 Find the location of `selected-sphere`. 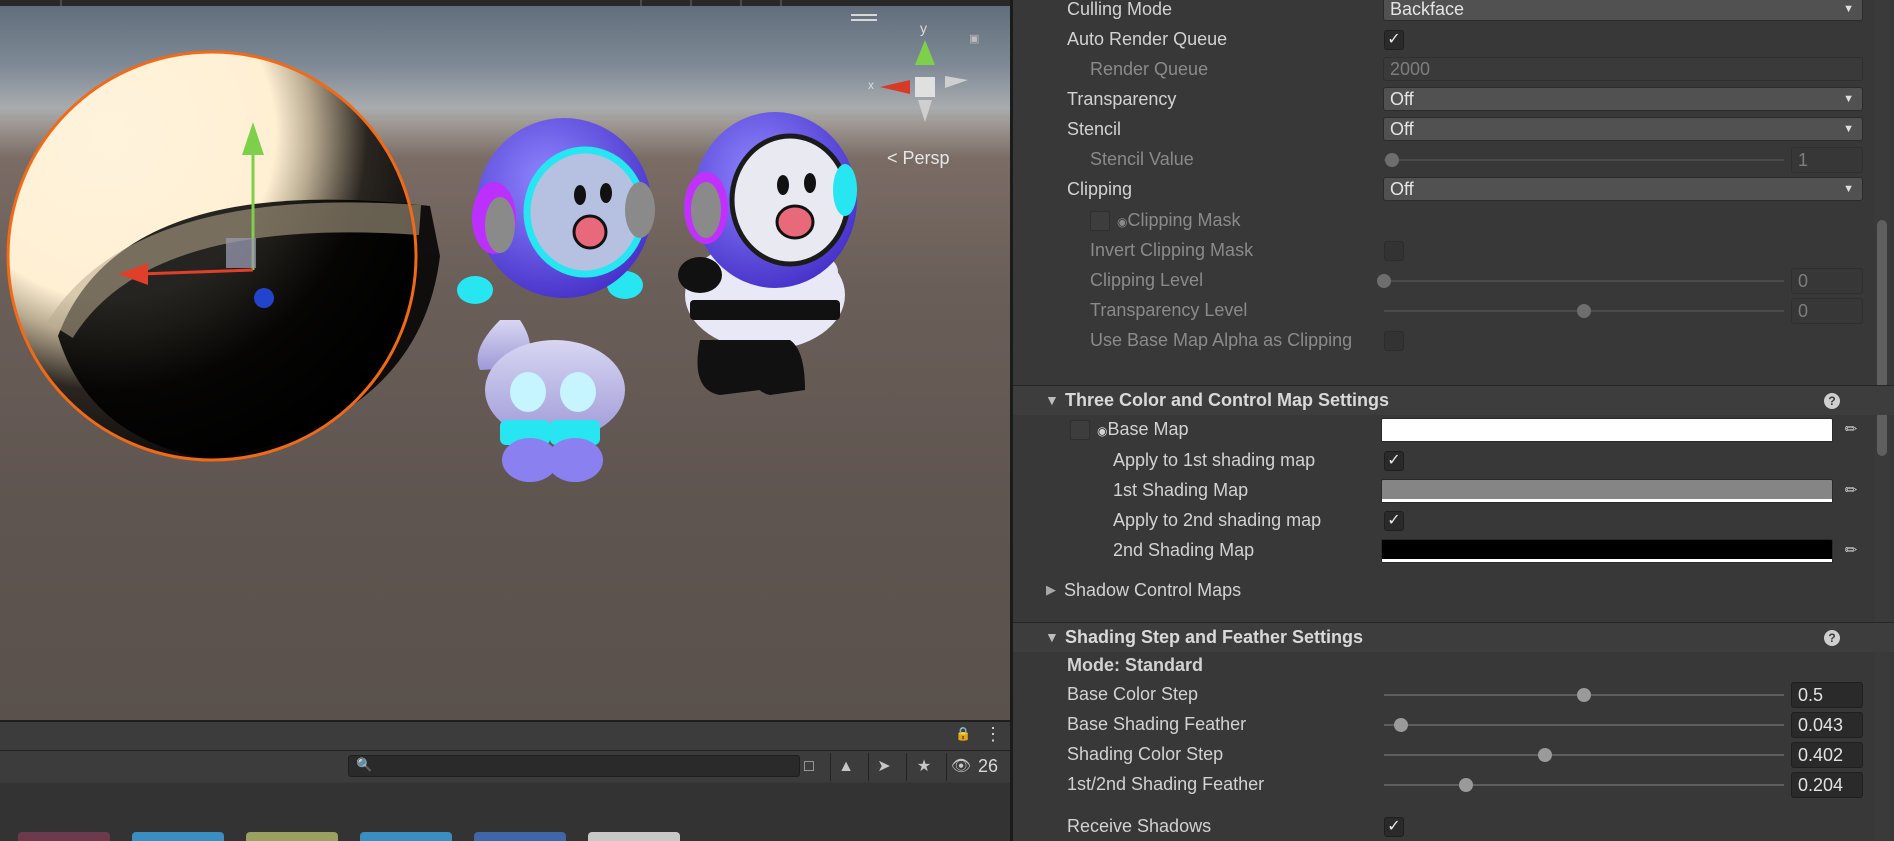

selected-sphere is located at coordinates (223, 256).